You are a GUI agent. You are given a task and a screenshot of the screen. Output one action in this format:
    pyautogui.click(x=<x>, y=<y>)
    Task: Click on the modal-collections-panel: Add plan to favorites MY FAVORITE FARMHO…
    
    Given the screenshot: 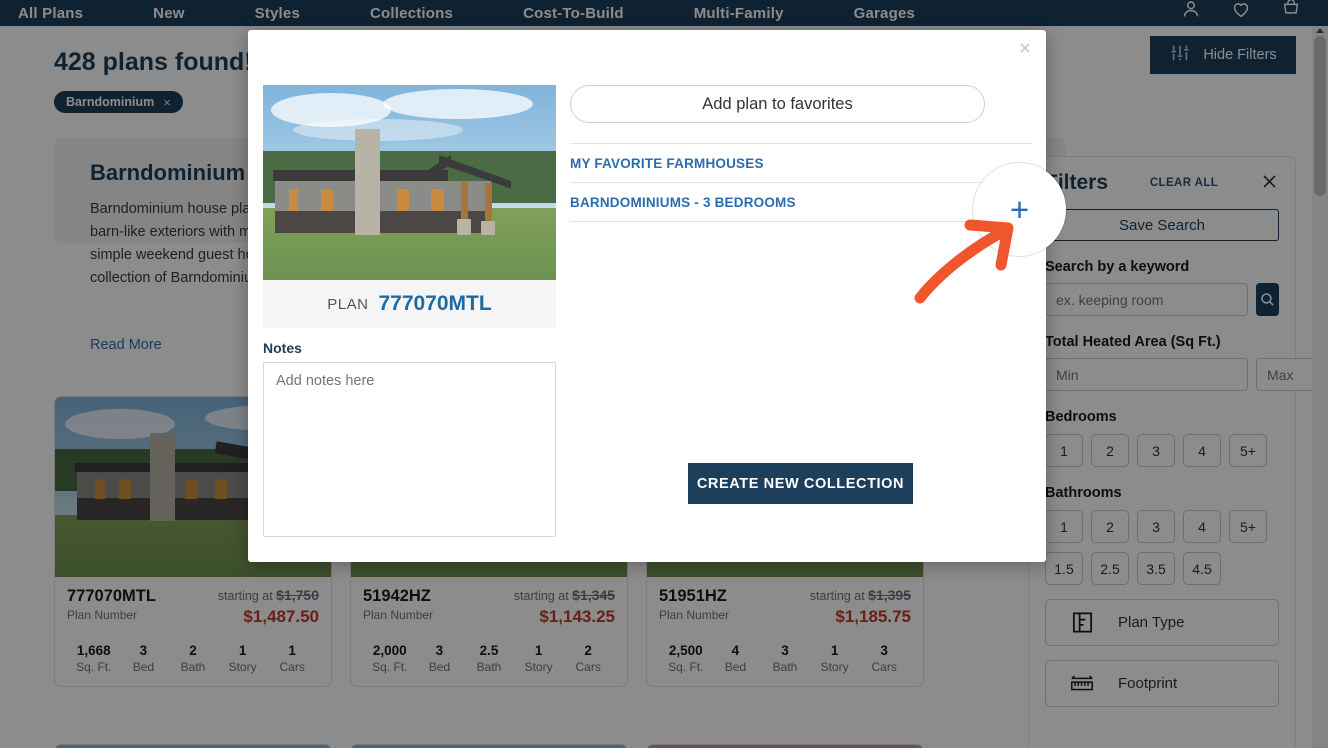 What is the action you would take?
    pyautogui.click(x=801, y=153)
    